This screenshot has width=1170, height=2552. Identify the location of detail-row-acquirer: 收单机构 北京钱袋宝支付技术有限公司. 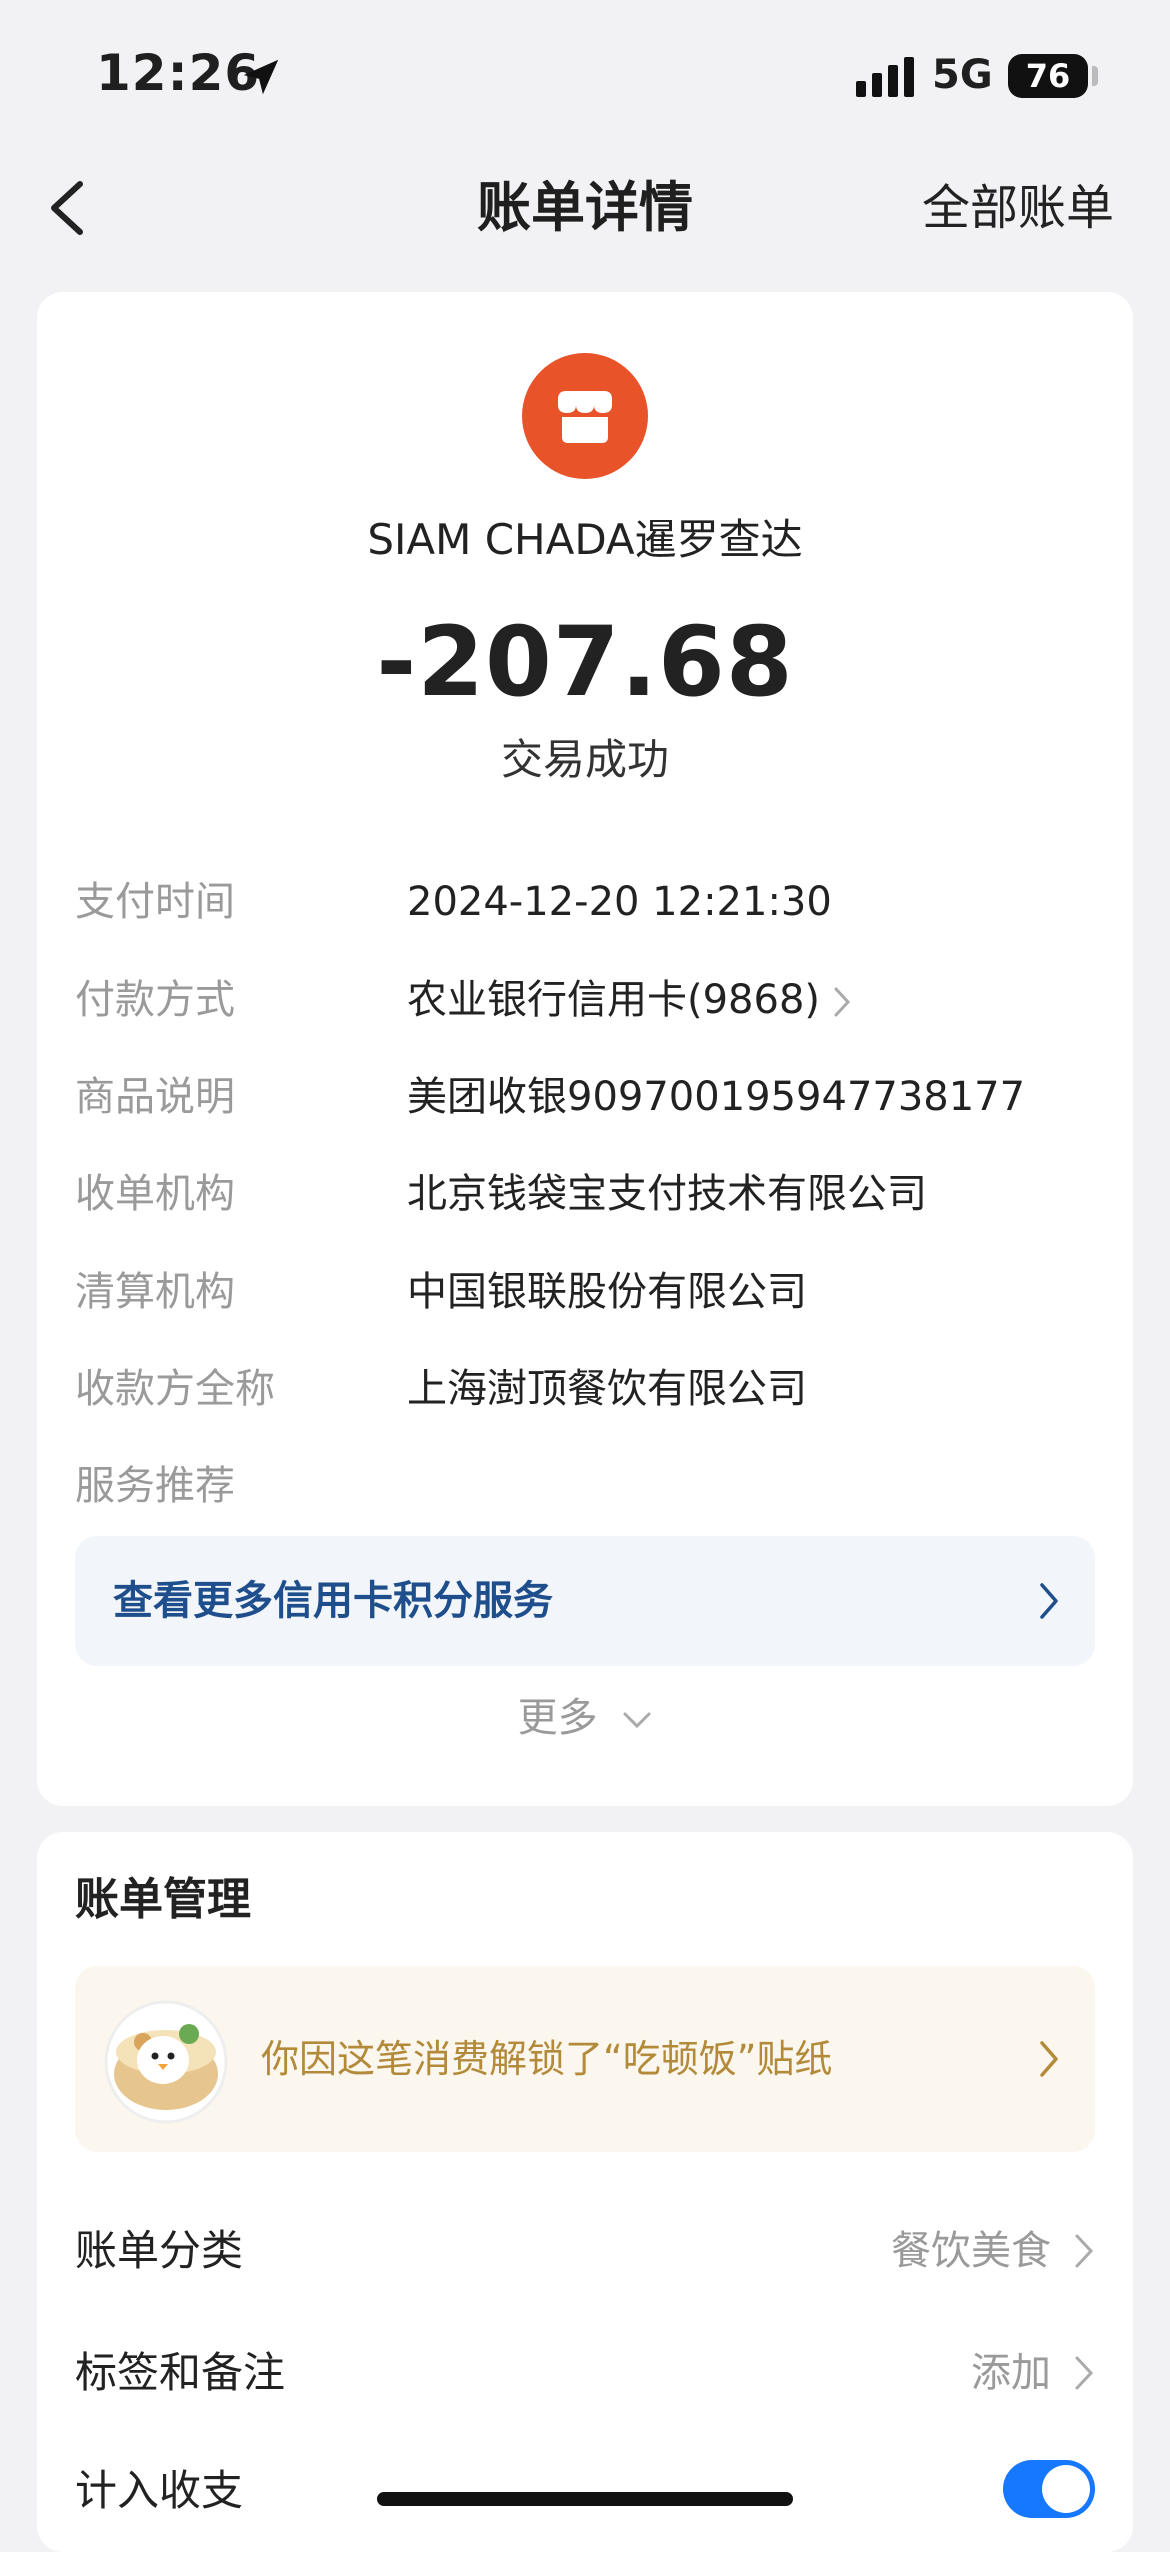
(585, 1194).